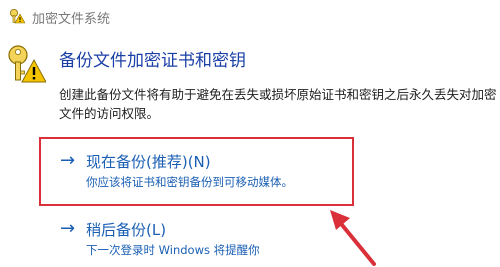 This screenshot has height=267, width=500. What do you see at coordinates (148, 161) in the screenshot?
I see `backup-now-title: 现在备份(推荐)(N)` at bounding box center [148, 161].